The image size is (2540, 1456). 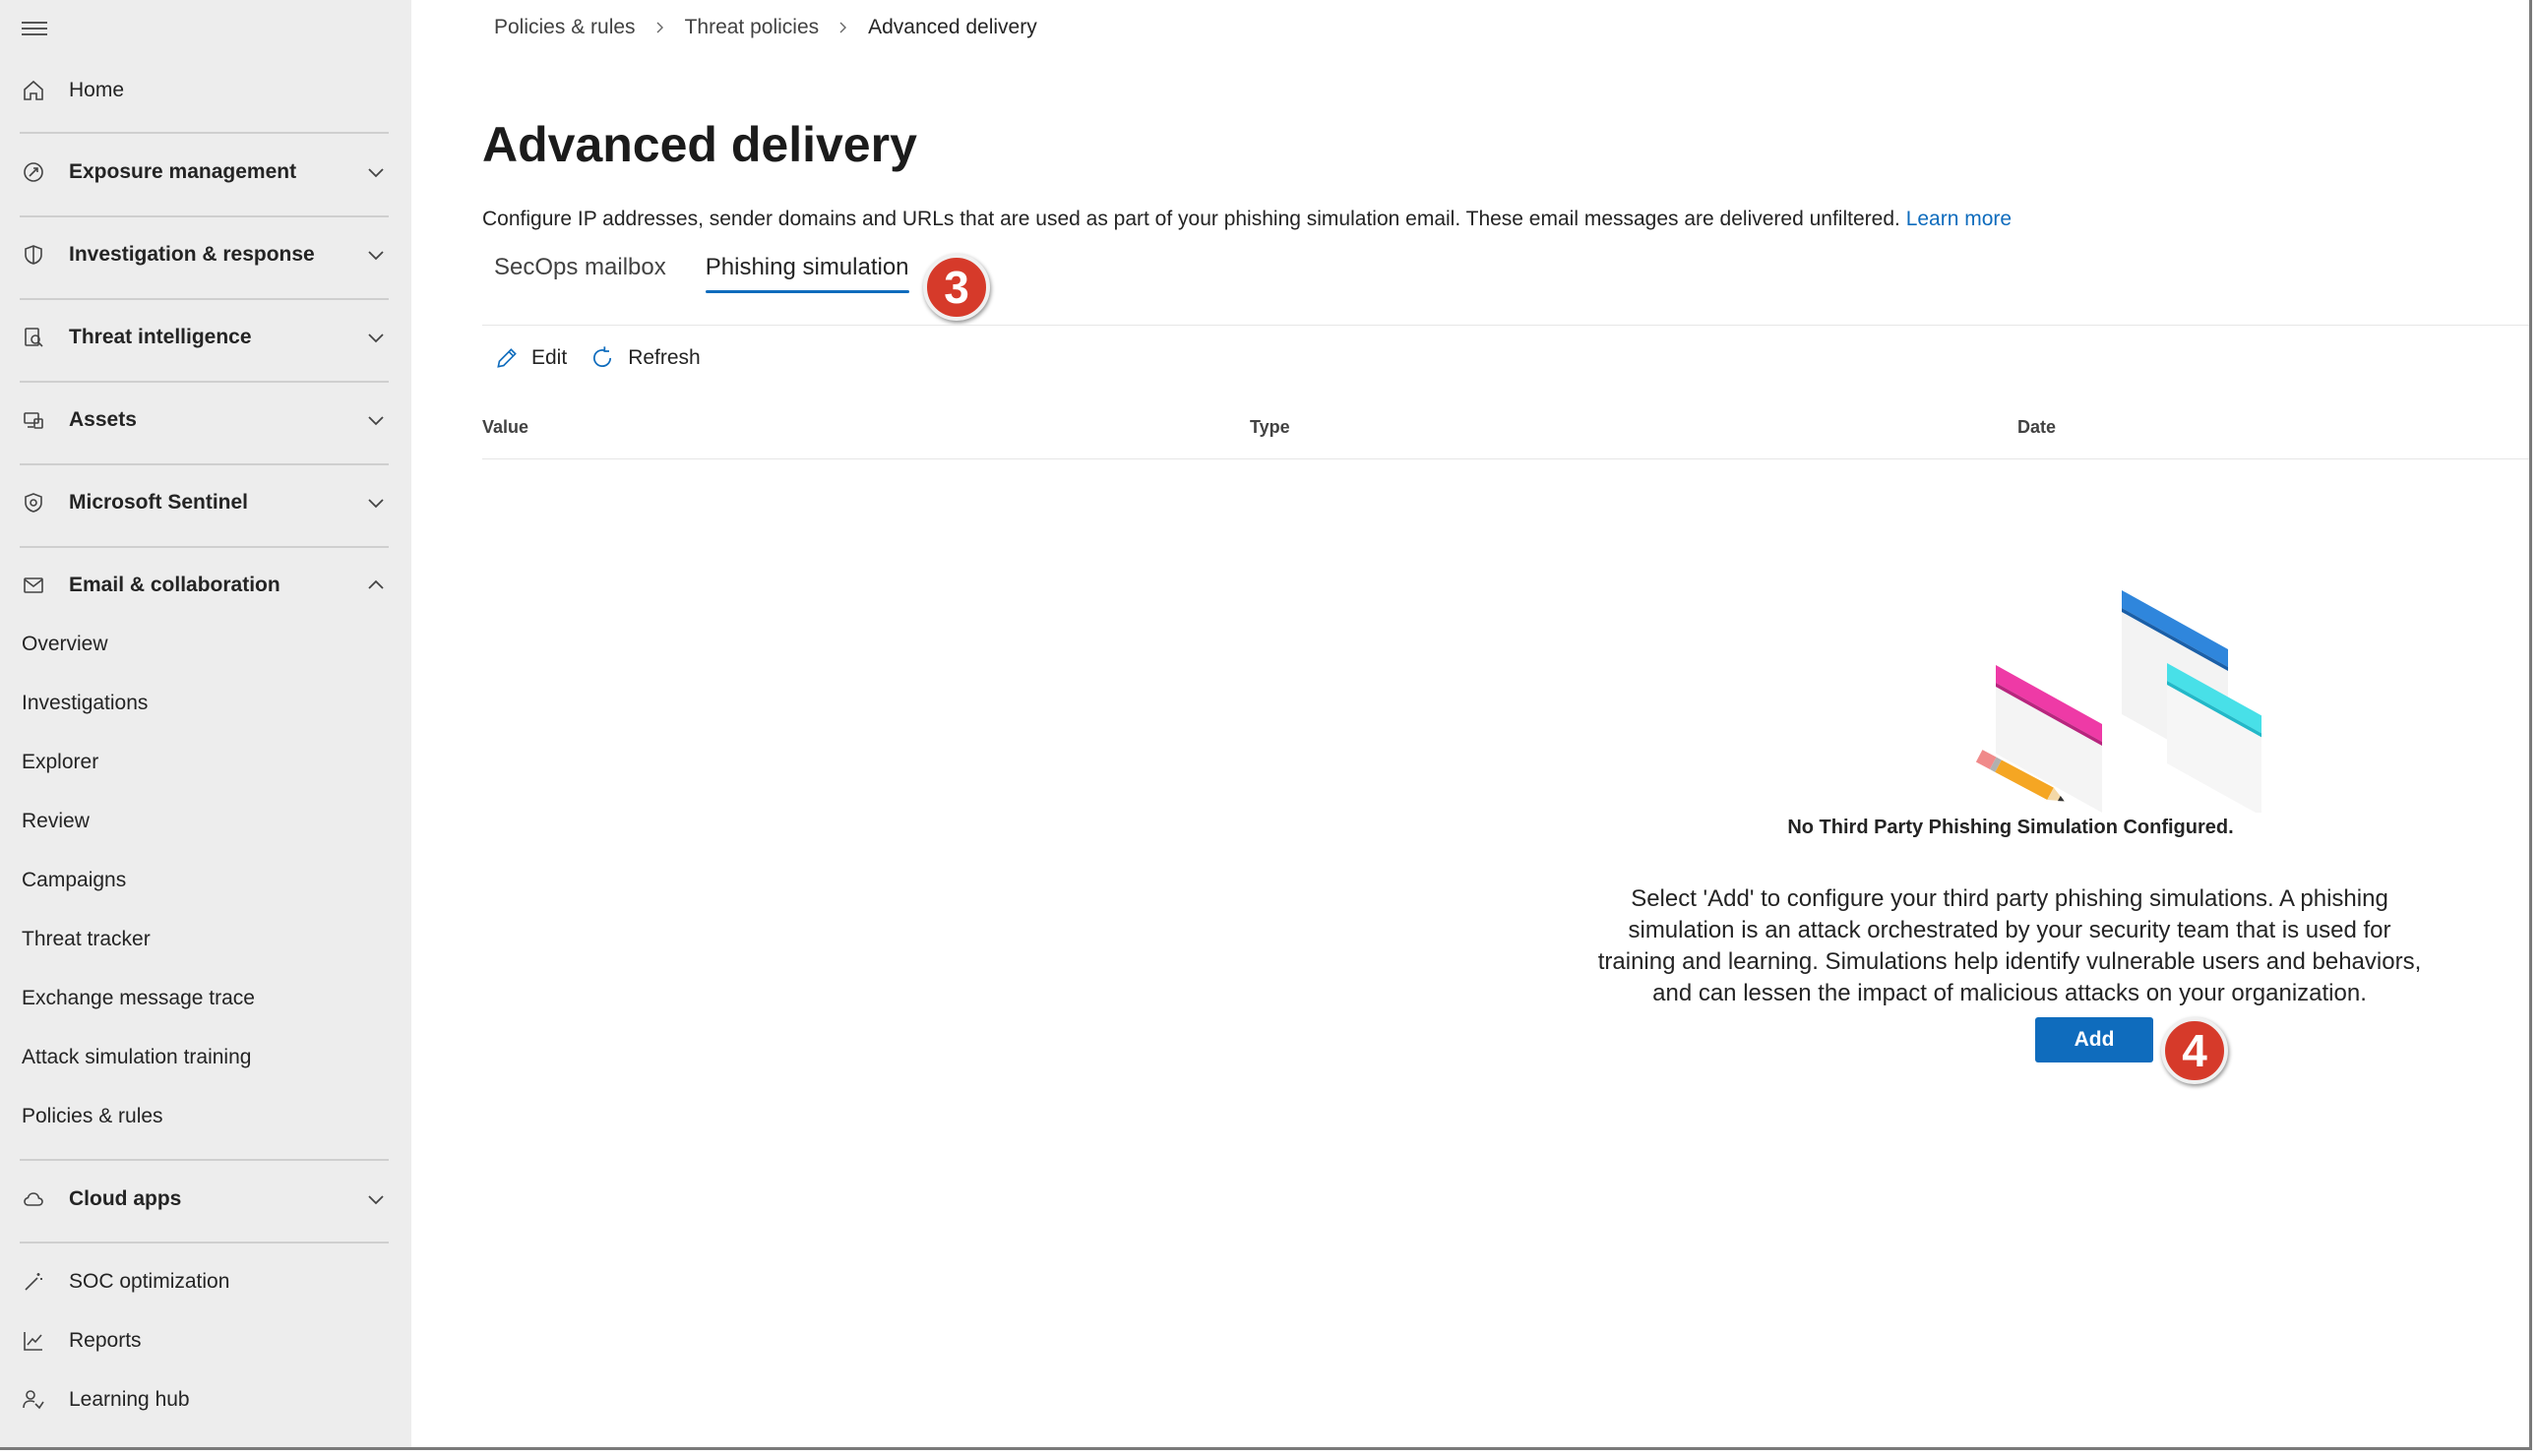 What do you see at coordinates (549, 357) in the screenshot?
I see `edit-label: Edit` at bounding box center [549, 357].